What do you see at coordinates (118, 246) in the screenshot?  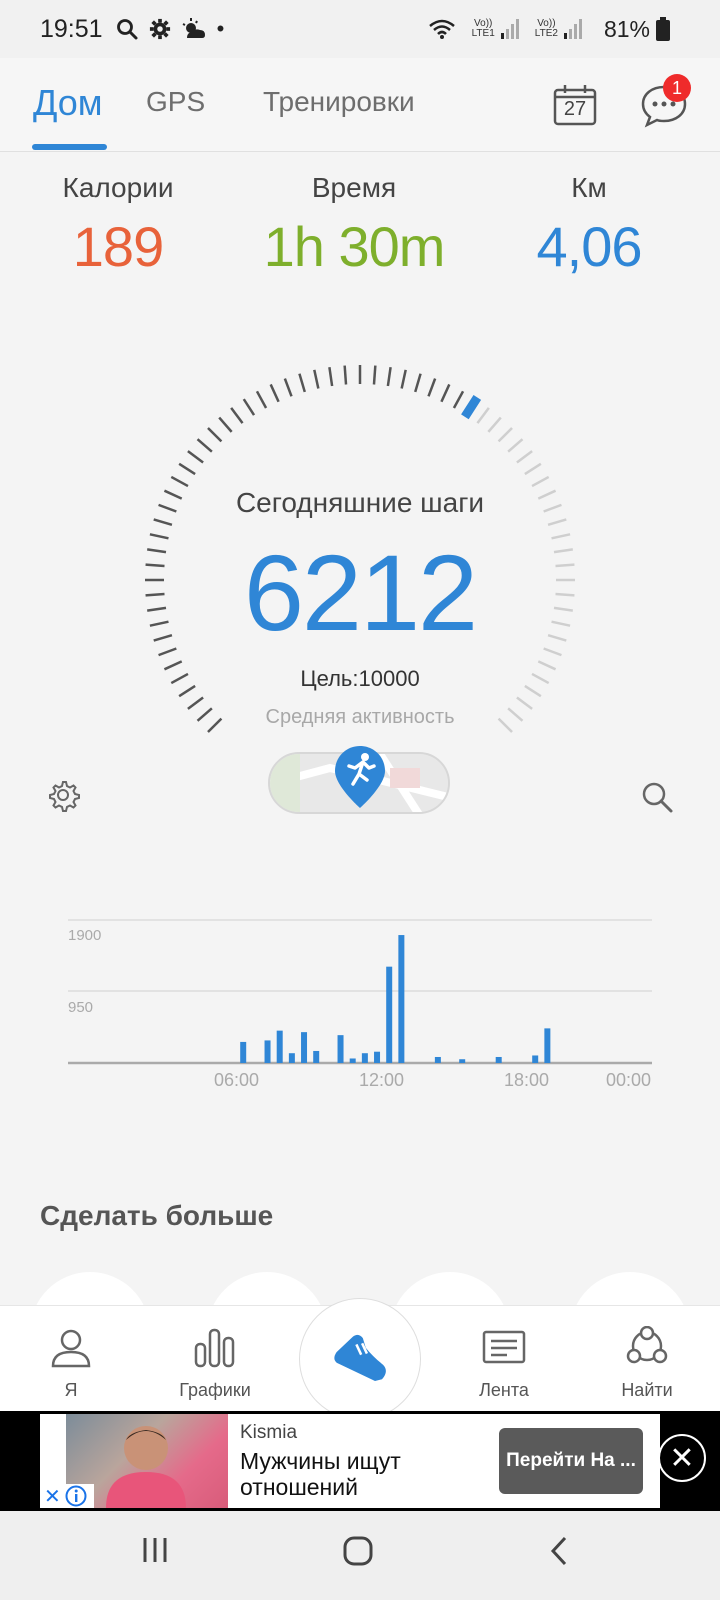 I see `calories-value: 189` at bounding box center [118, 246].